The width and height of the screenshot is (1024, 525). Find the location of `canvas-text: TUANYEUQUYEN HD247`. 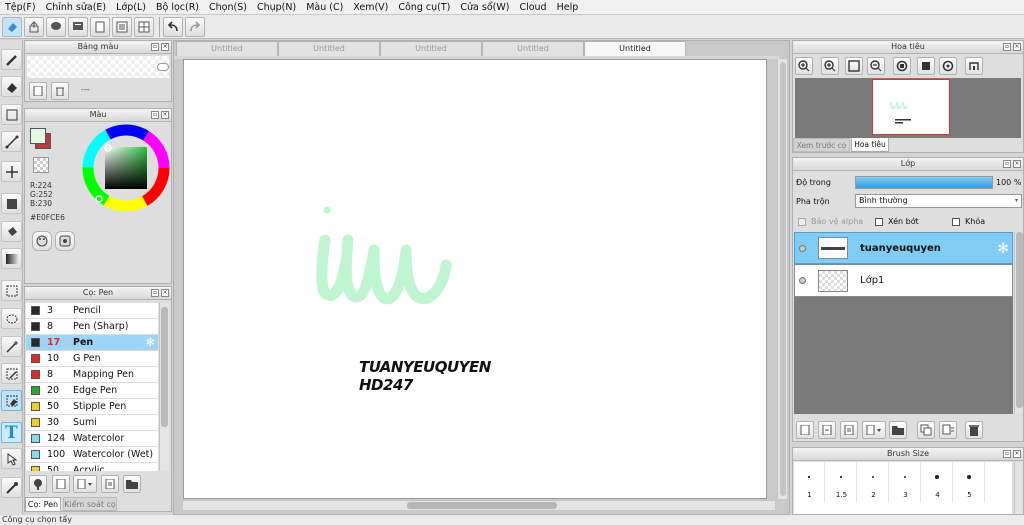

canvas-text: TUANYEUQUYEN HD247 is located at coordinates (425, 376).